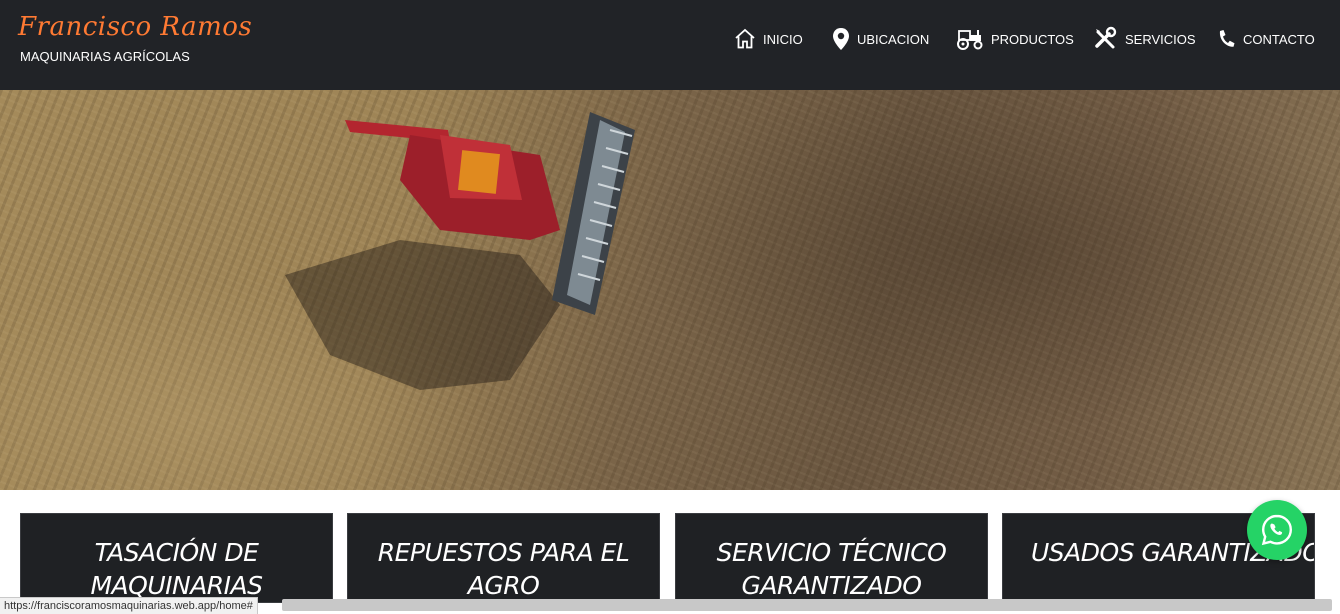  I want to click on nav-label: PRODUCTOS, so click(1032, 39).